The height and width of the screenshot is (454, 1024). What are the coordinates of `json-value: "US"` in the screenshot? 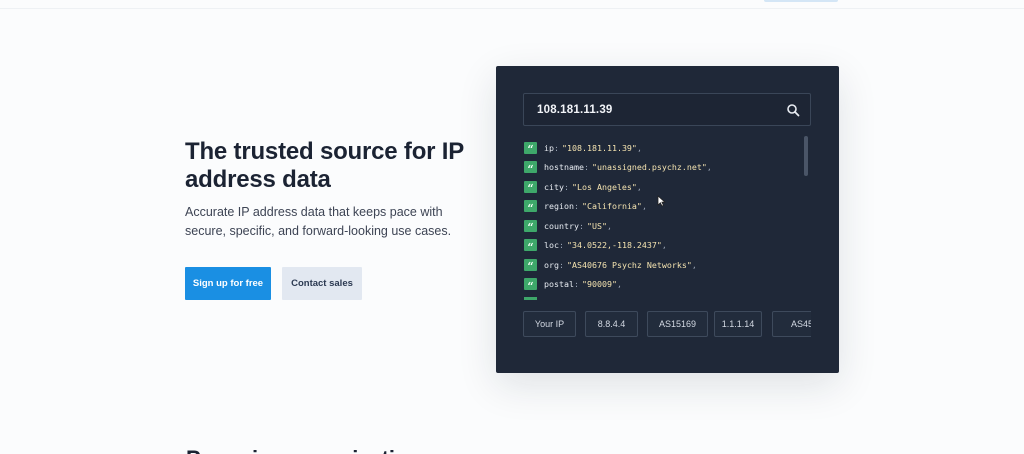 It's located at (596, 225).